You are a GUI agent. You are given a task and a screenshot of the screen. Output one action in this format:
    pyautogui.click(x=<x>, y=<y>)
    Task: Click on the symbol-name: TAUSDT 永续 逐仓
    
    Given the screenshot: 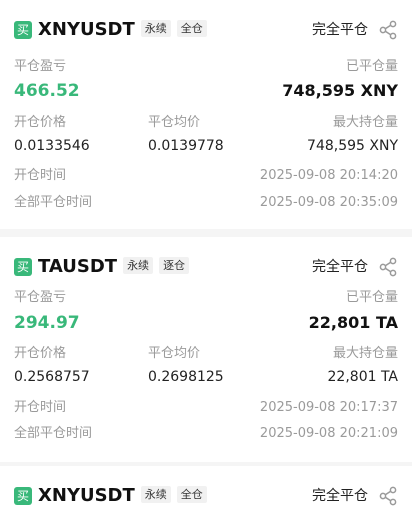 What is the action you would take?
    pyautogui.click(x=114, y=267)
    